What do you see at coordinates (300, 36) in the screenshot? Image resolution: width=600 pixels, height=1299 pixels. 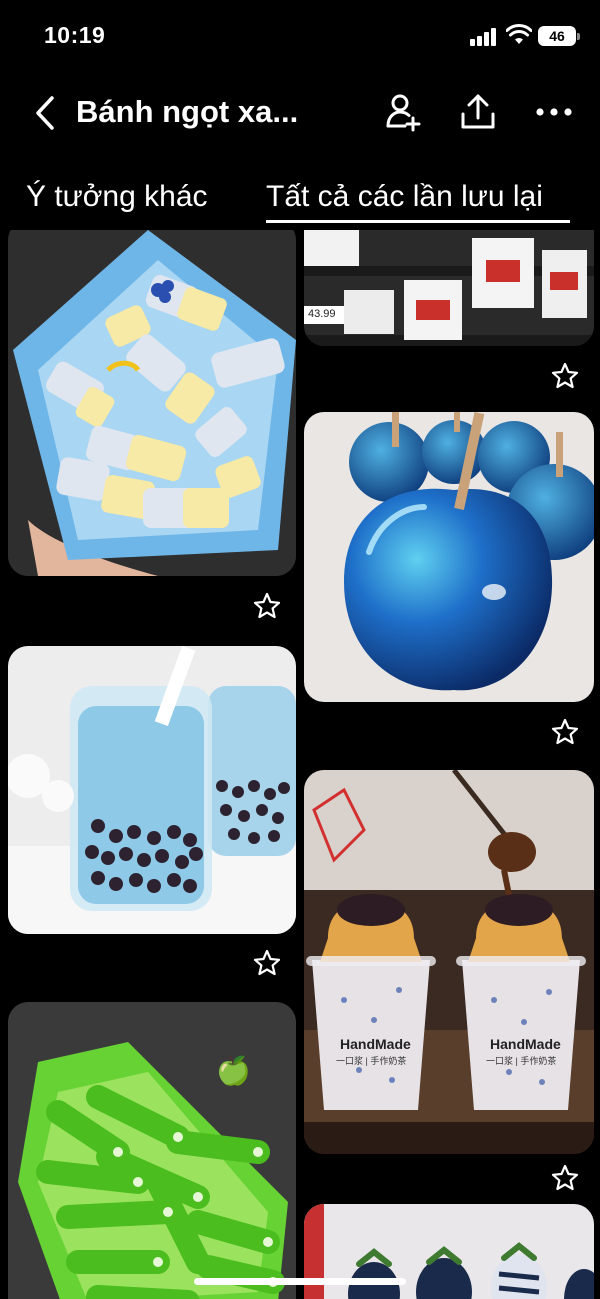 I see `status-bar: 10:19 46` at bounding box center [300, 36].